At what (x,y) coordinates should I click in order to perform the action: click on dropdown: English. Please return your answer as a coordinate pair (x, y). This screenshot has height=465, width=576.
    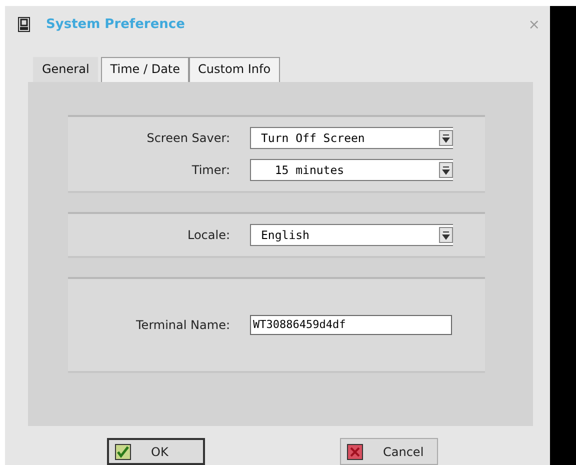
    Looking at the image, I should click on (351, 235).